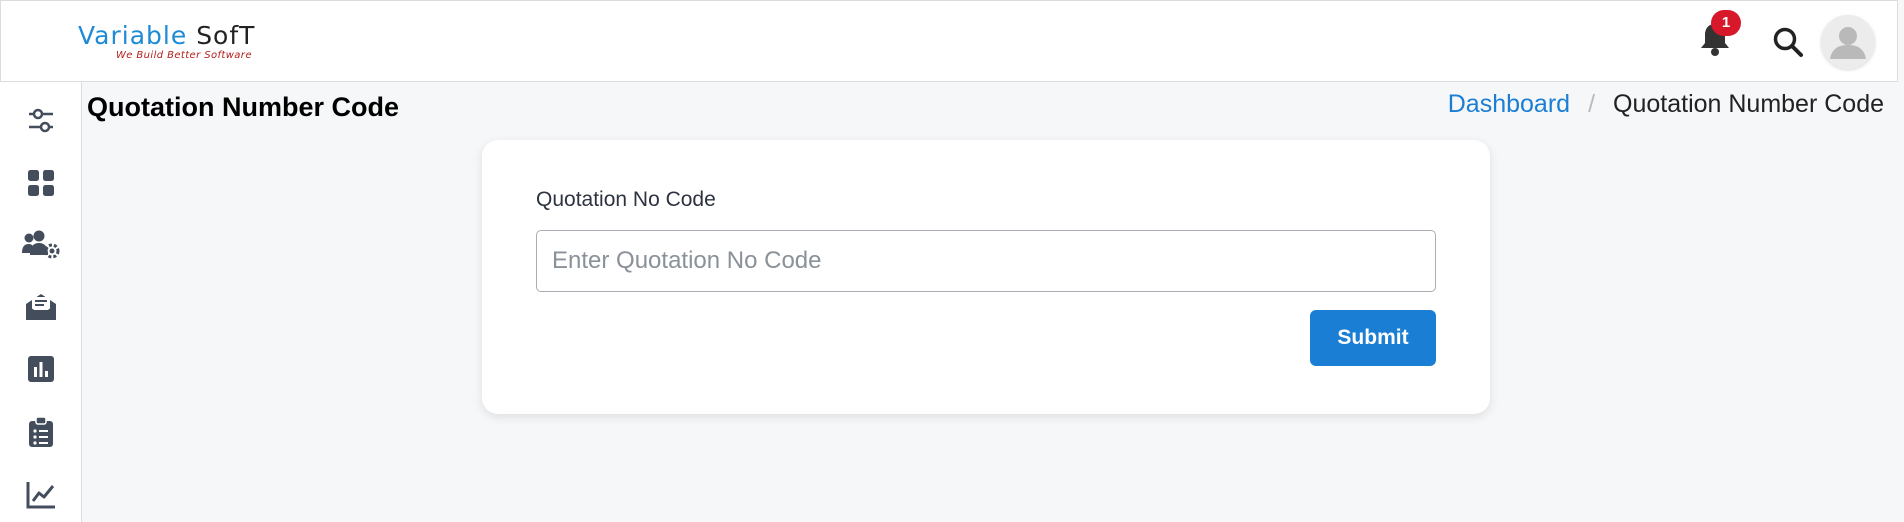 This screenshot has width=1904, height=522. Describe the element at coordinates (1788, 42) in the screenshot. I see `search-icon` at that location.